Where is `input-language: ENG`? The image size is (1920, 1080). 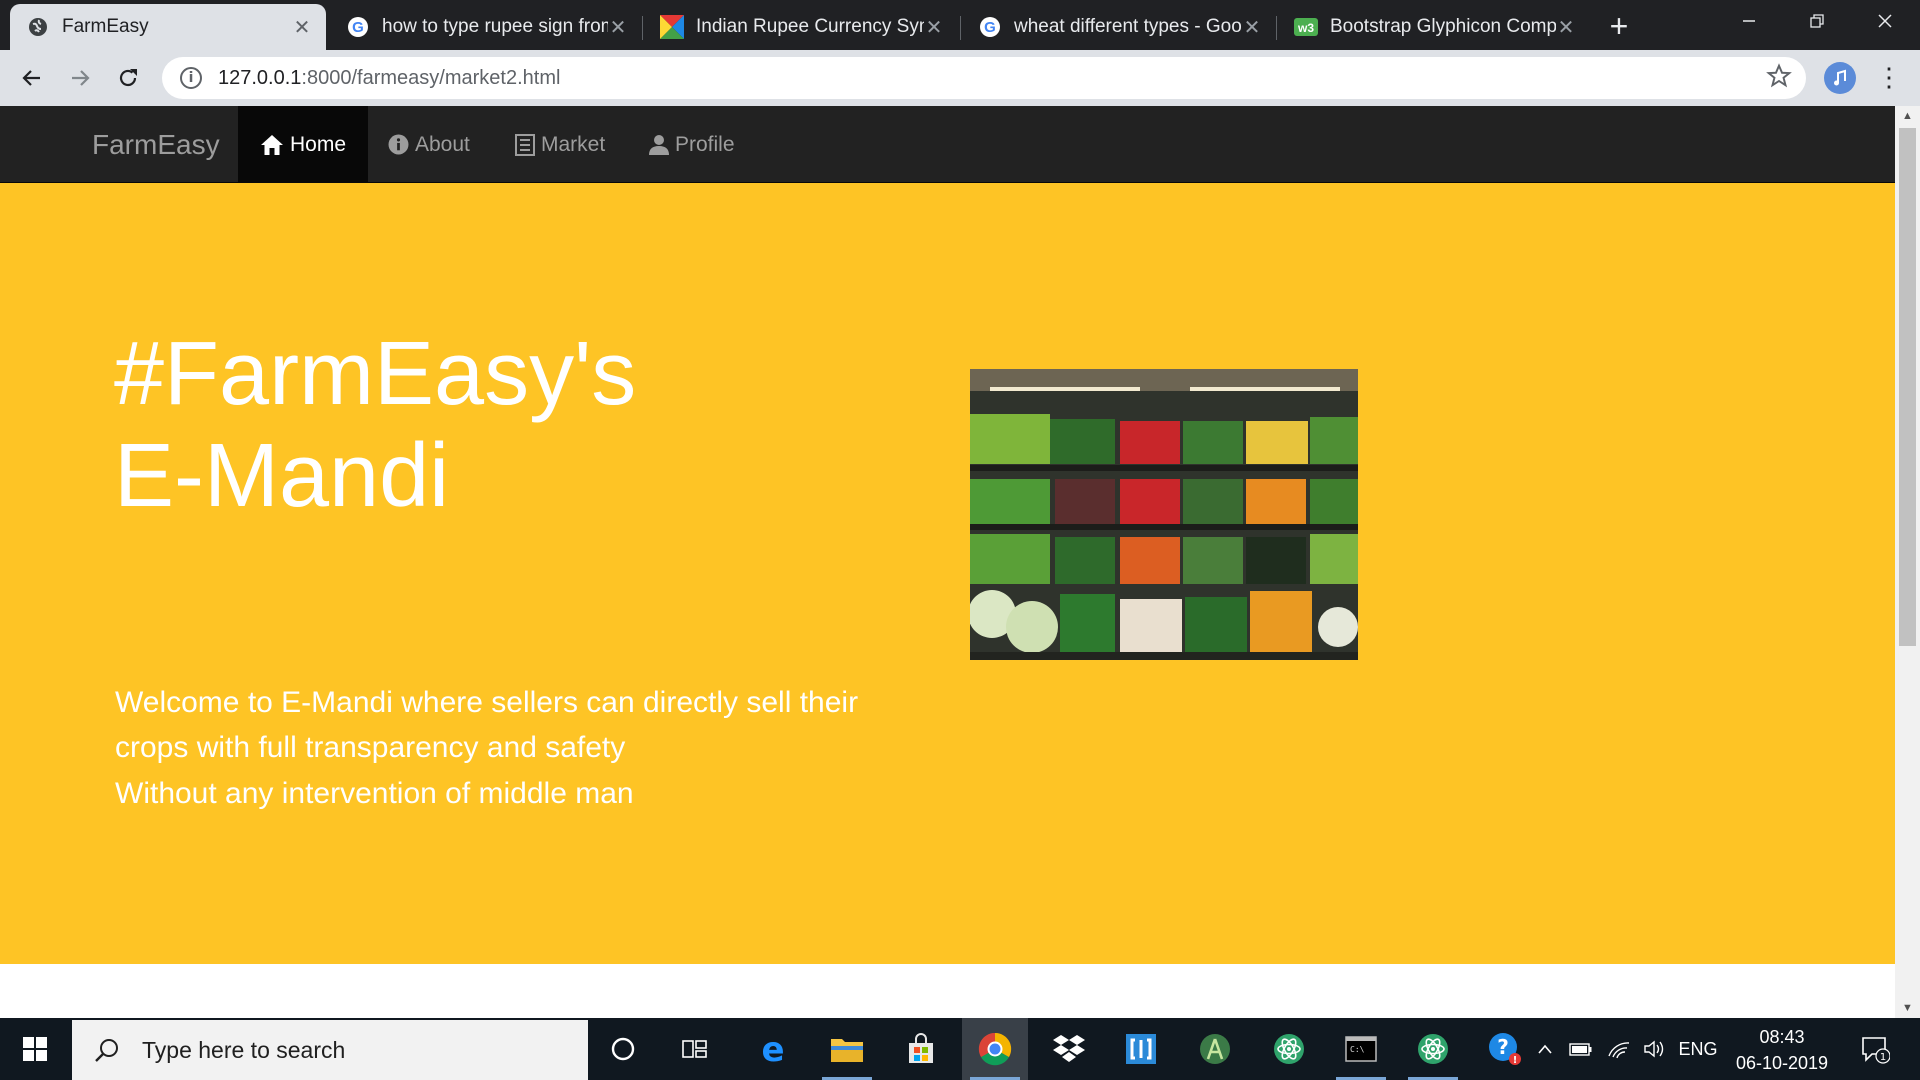 input-language: ENG is located at coordinates (1698, 1049).